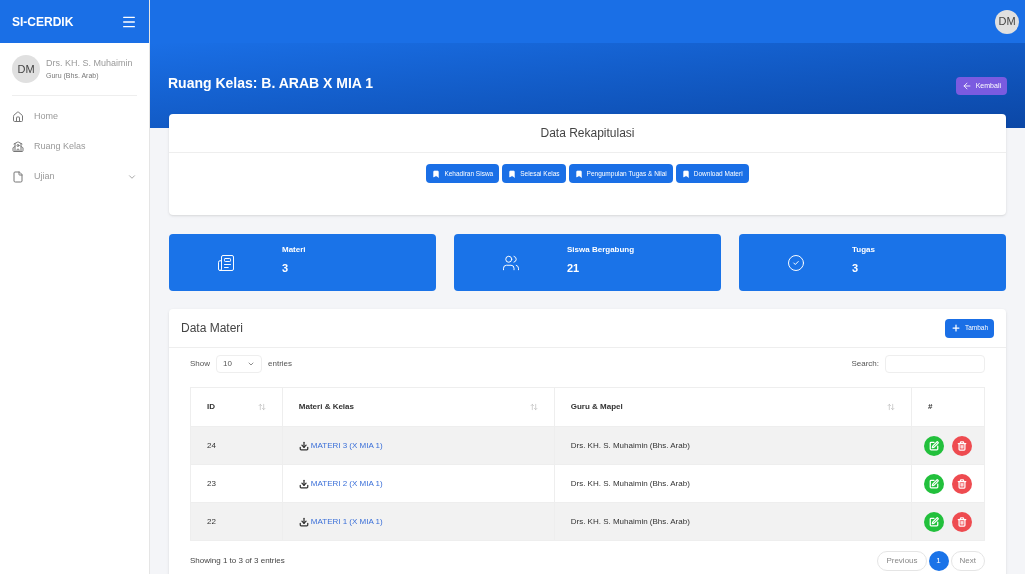  Describe the element at coordinates (74, 177) in the screenshot. I see `sidebar-item: Ujian` at that location.